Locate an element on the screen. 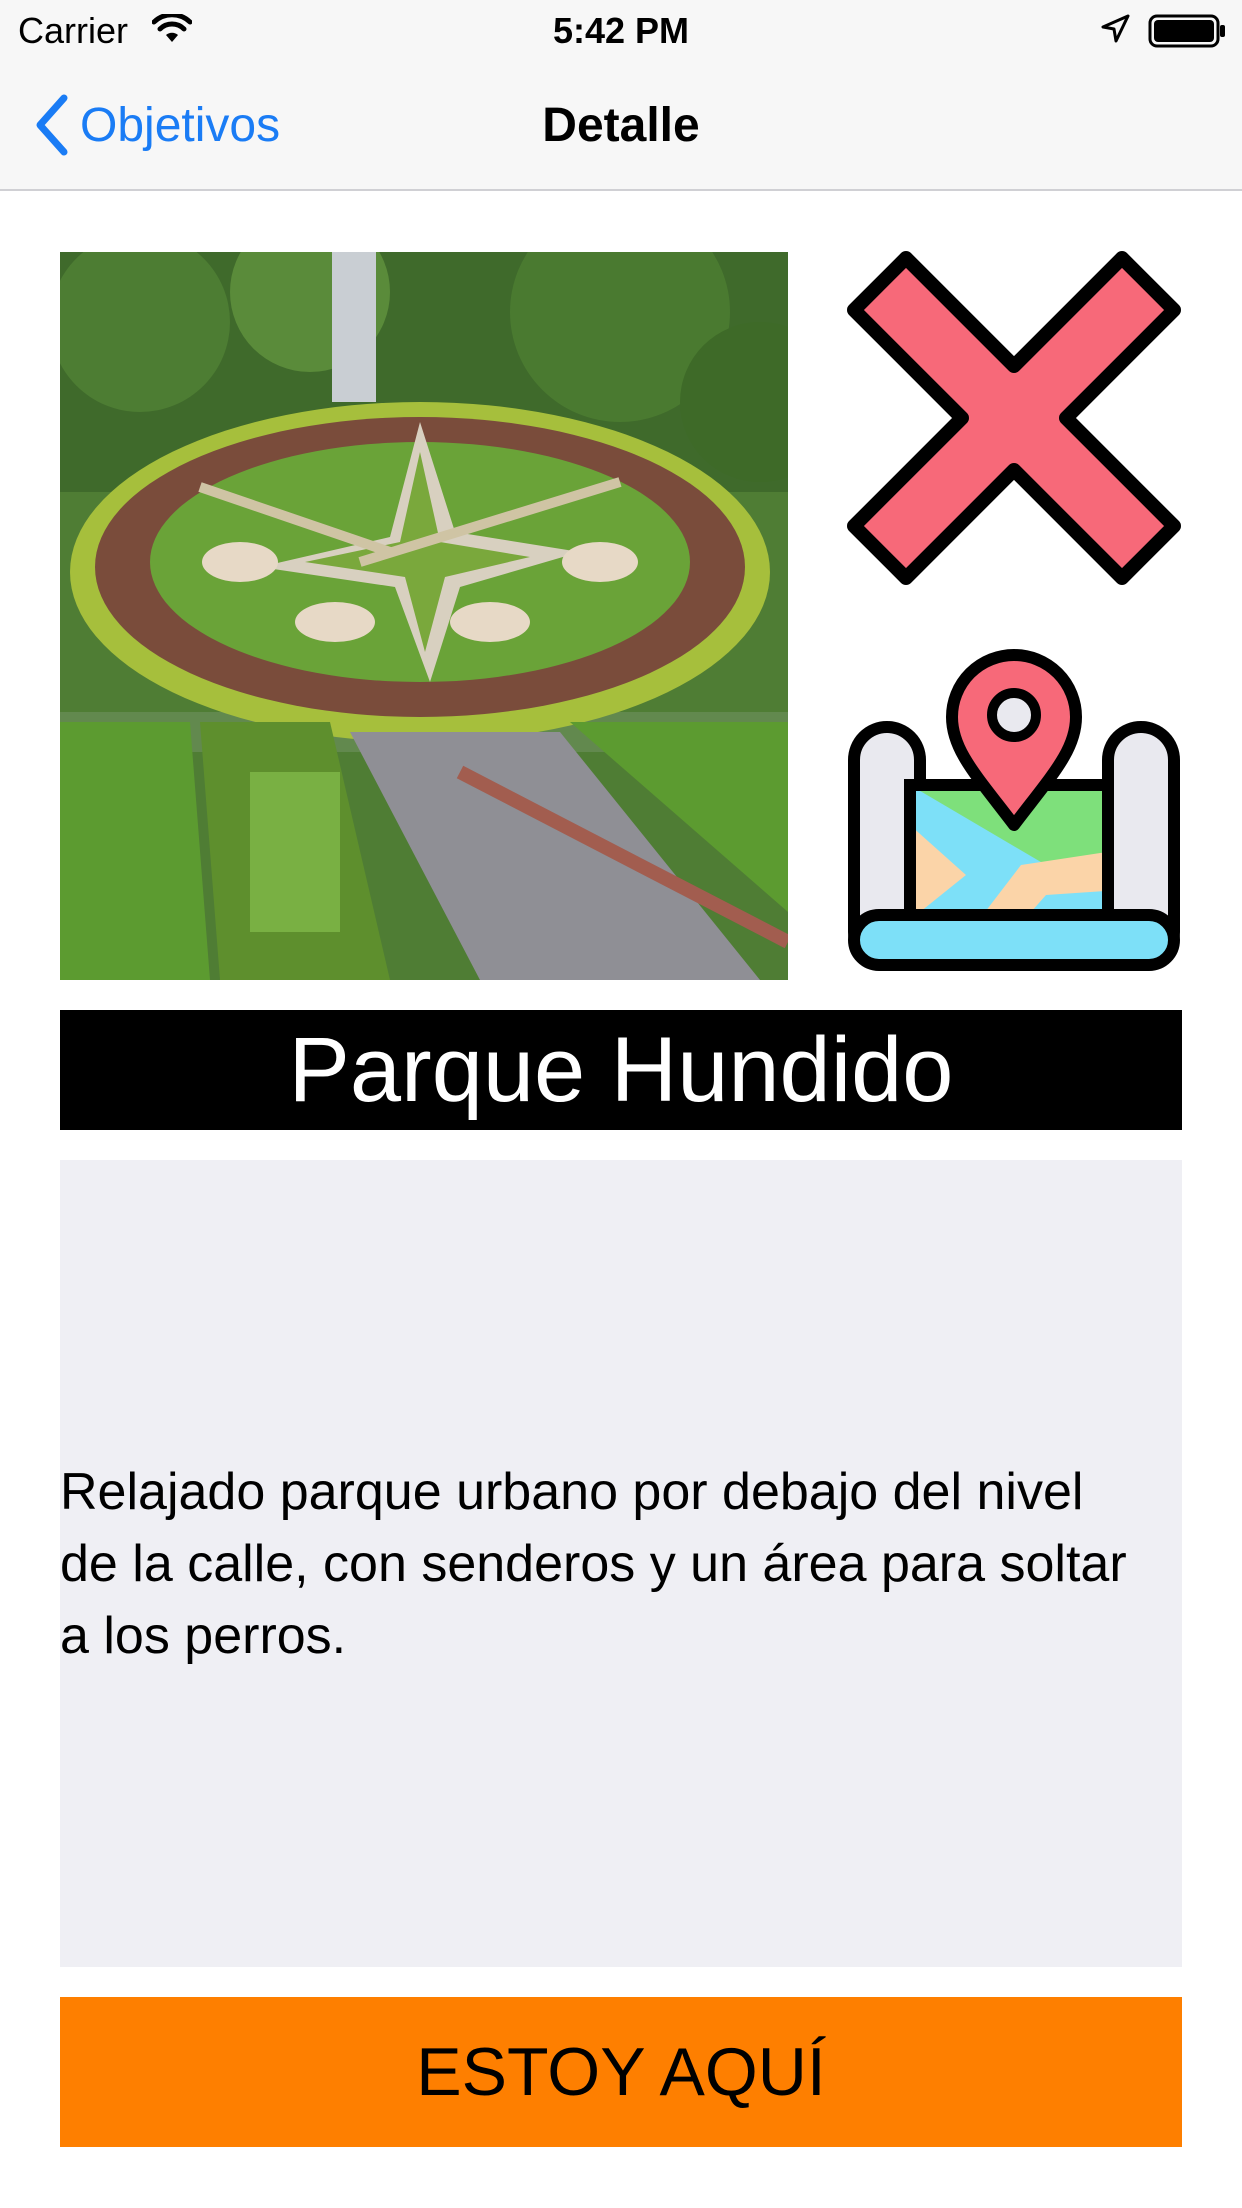 The height and width of the screenshot is (2208, 1242). status-bar: Carrier 5:42 PM is located at coordinates (621, 30).